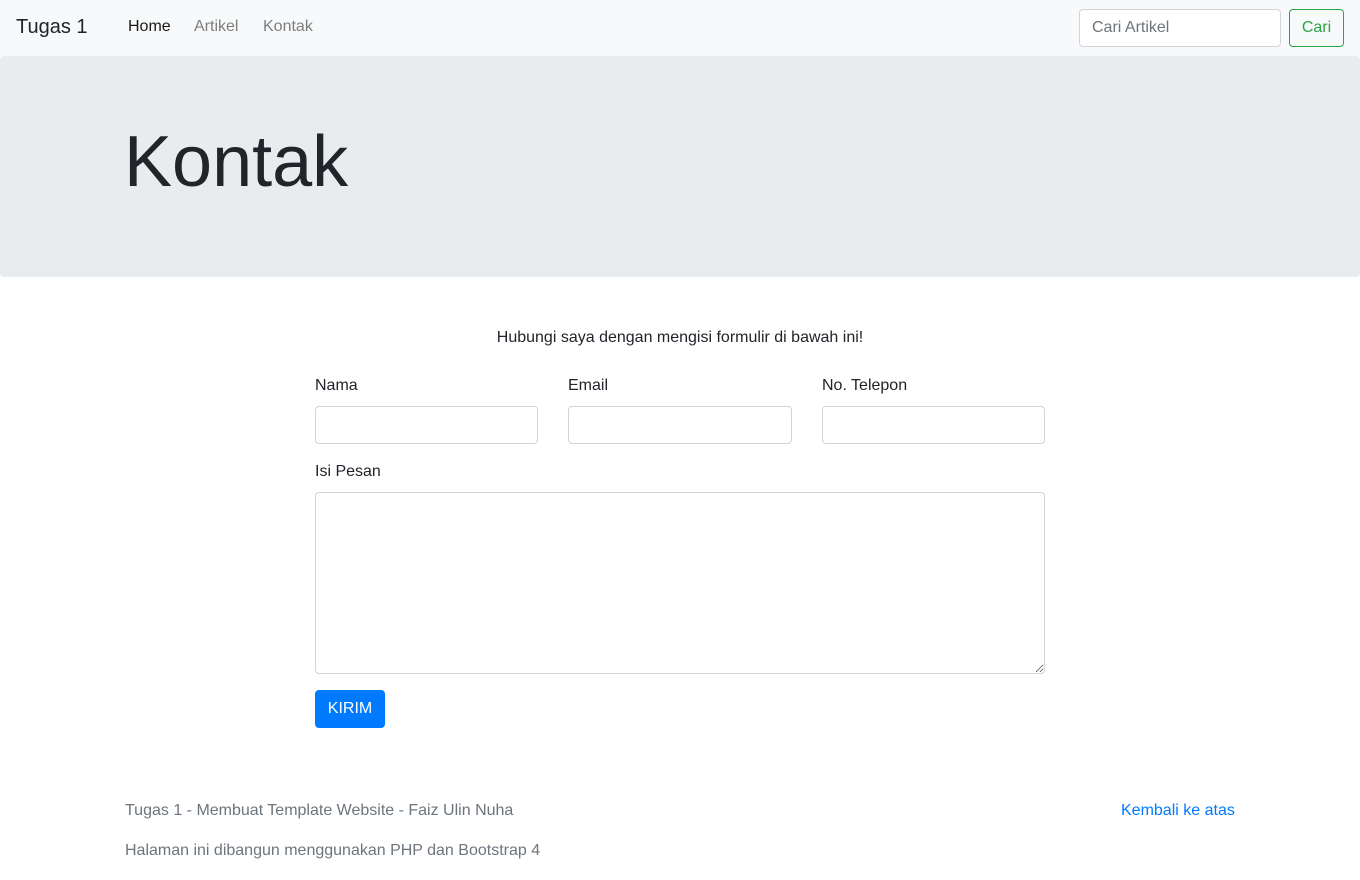 The height and width of the screenshot is (880, 1360). What do you see at coordinates (336, 385) in the screenshot?
I see `name-label: Nama` at bounding box center [336, 385].